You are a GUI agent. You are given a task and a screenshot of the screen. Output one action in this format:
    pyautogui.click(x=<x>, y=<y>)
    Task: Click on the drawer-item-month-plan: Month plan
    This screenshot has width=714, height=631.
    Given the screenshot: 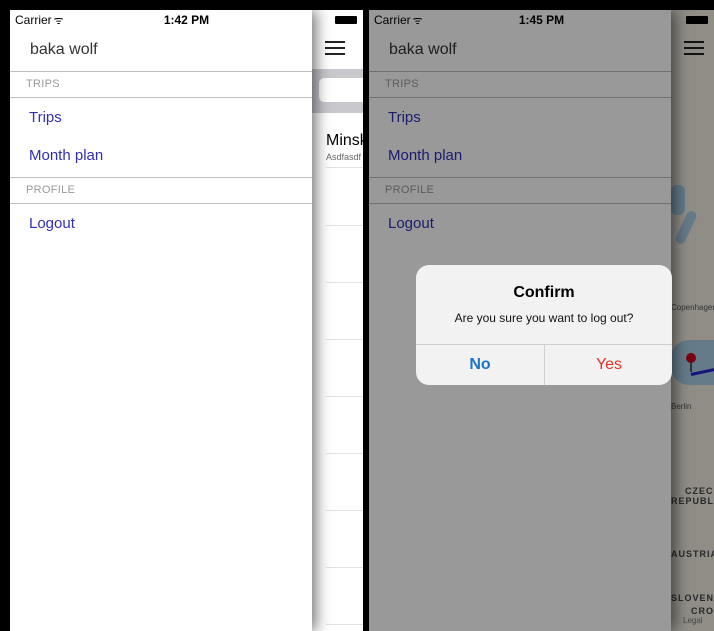 What is the action you would take?
    pyautogui.click(x=66, y=155)
    